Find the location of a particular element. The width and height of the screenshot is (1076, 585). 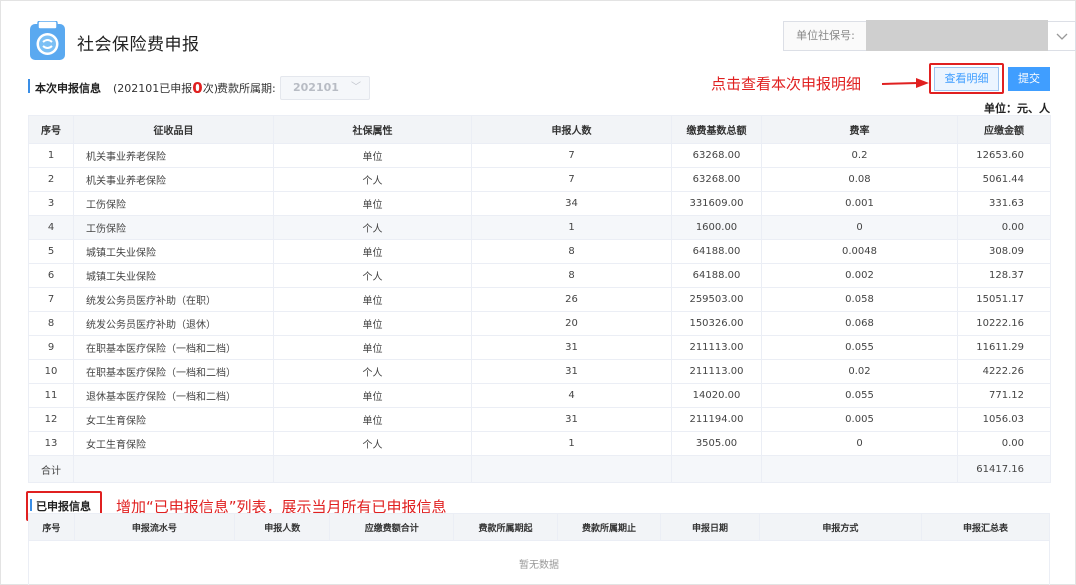

cell-headcount: 4 is located at coordinates (571, 395).